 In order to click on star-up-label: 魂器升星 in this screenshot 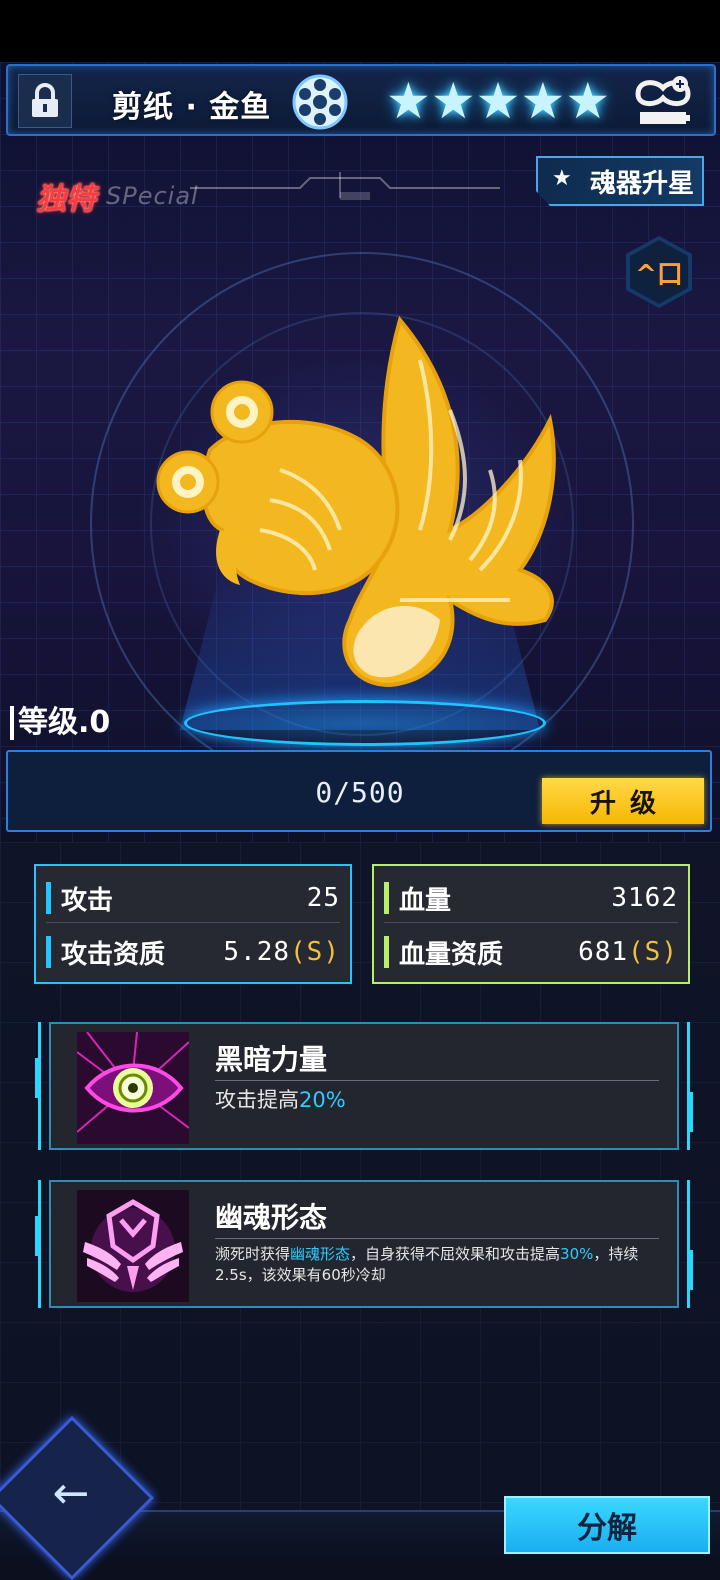, I will do `click(641, 183)`.